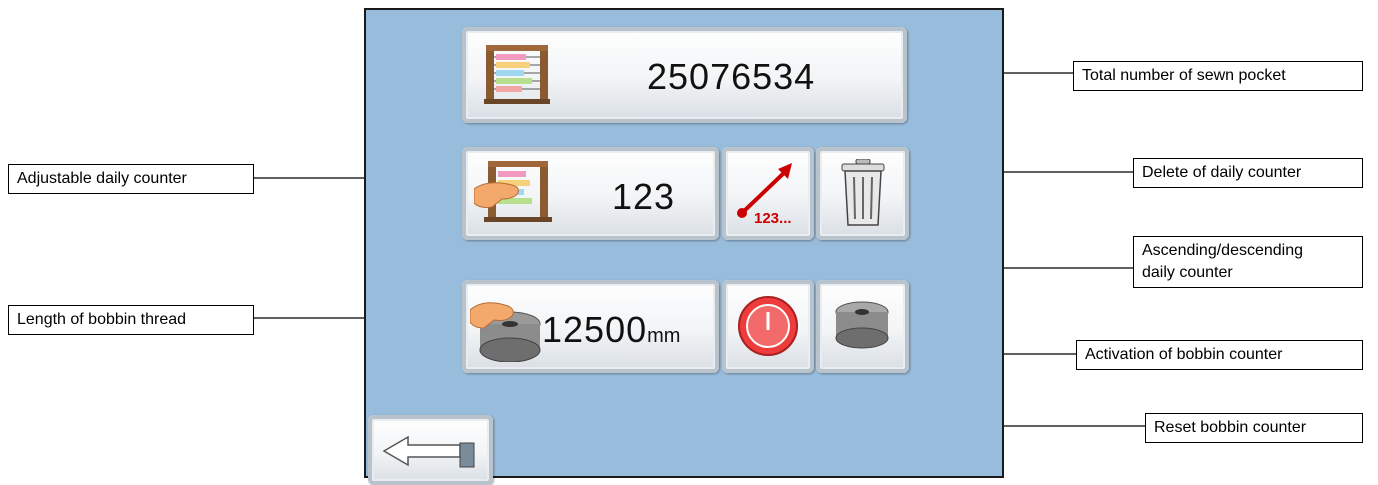 Image resolution: width=1378 pixels, height=485 pixels. Describe the element at coordinates (595, 329) in the screenshot. I see `bobbin-length-number: 12500` at that location.